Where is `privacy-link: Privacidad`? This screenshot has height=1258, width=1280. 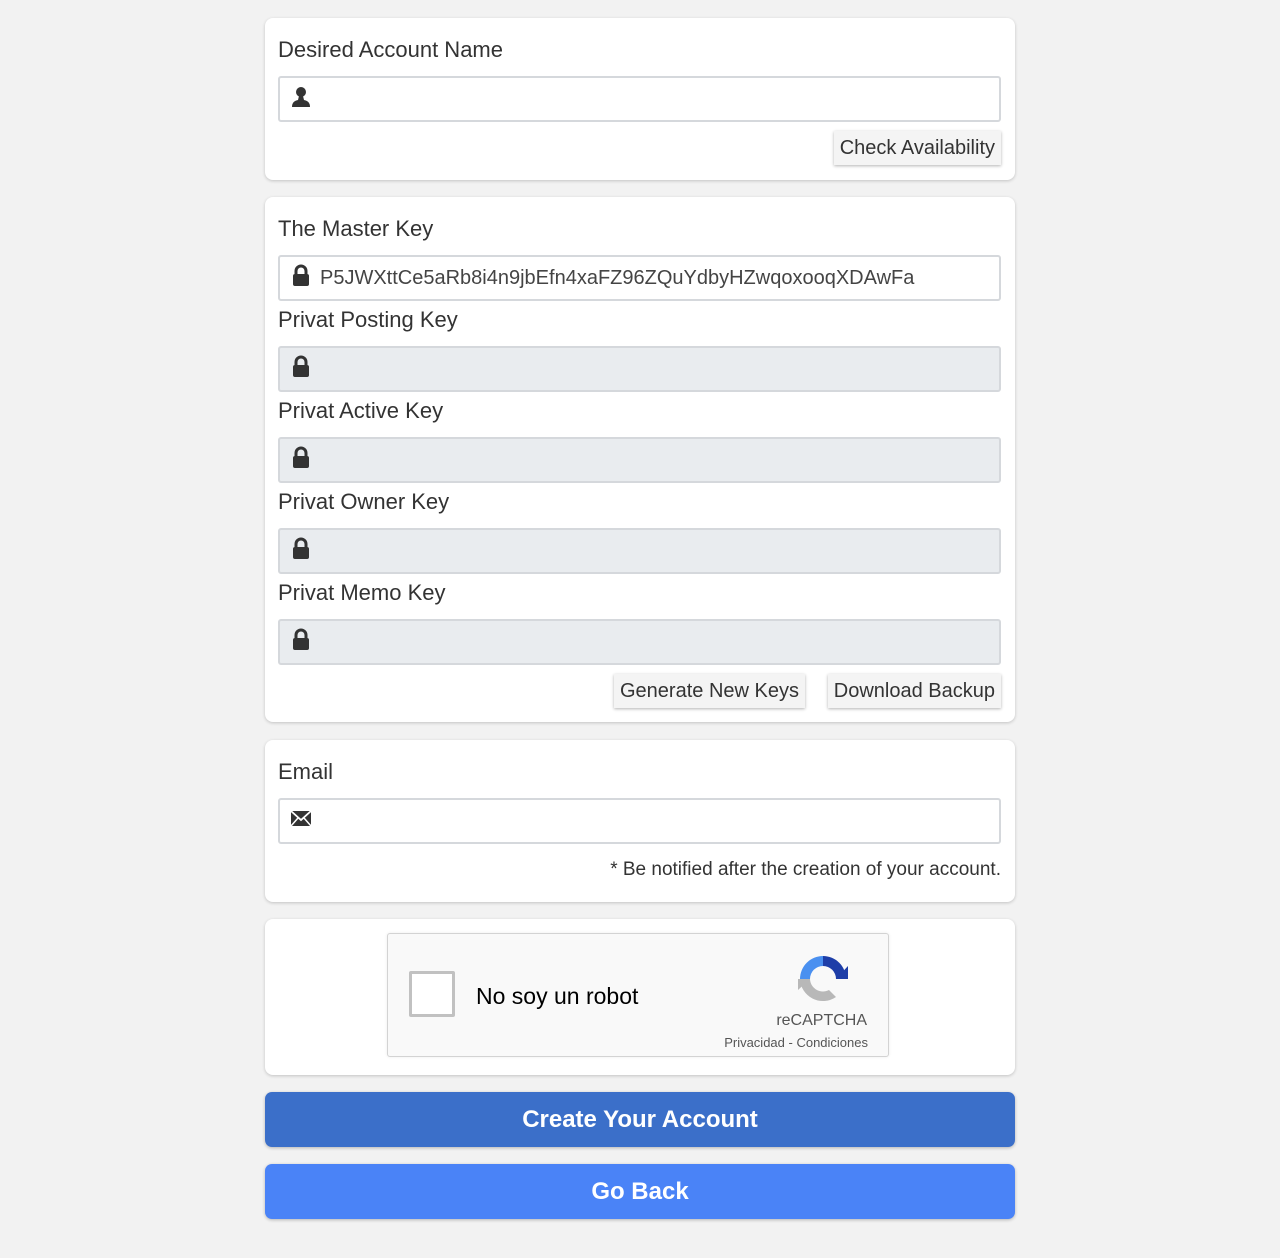 privacy-link: Privacidad is located at coordinates (754, 1042).